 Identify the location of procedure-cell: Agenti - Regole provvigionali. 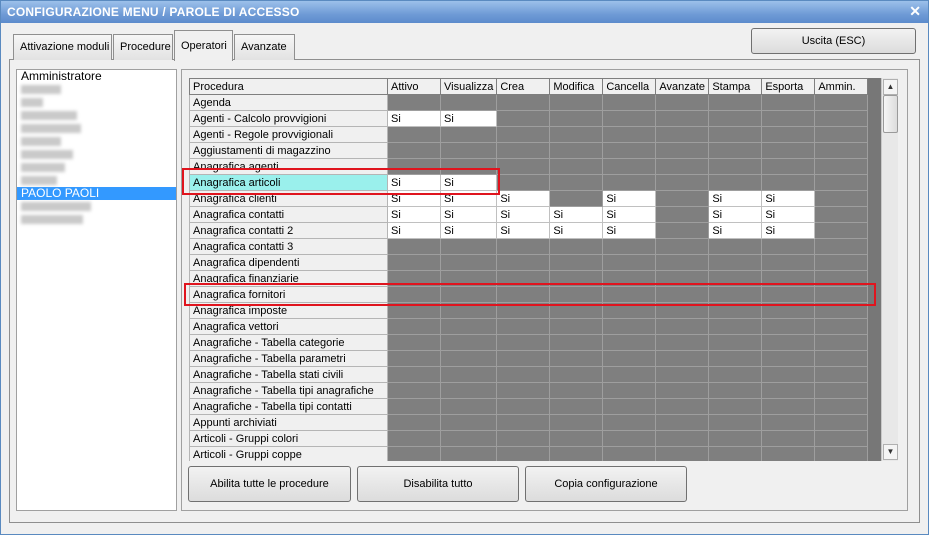
(288, 134).